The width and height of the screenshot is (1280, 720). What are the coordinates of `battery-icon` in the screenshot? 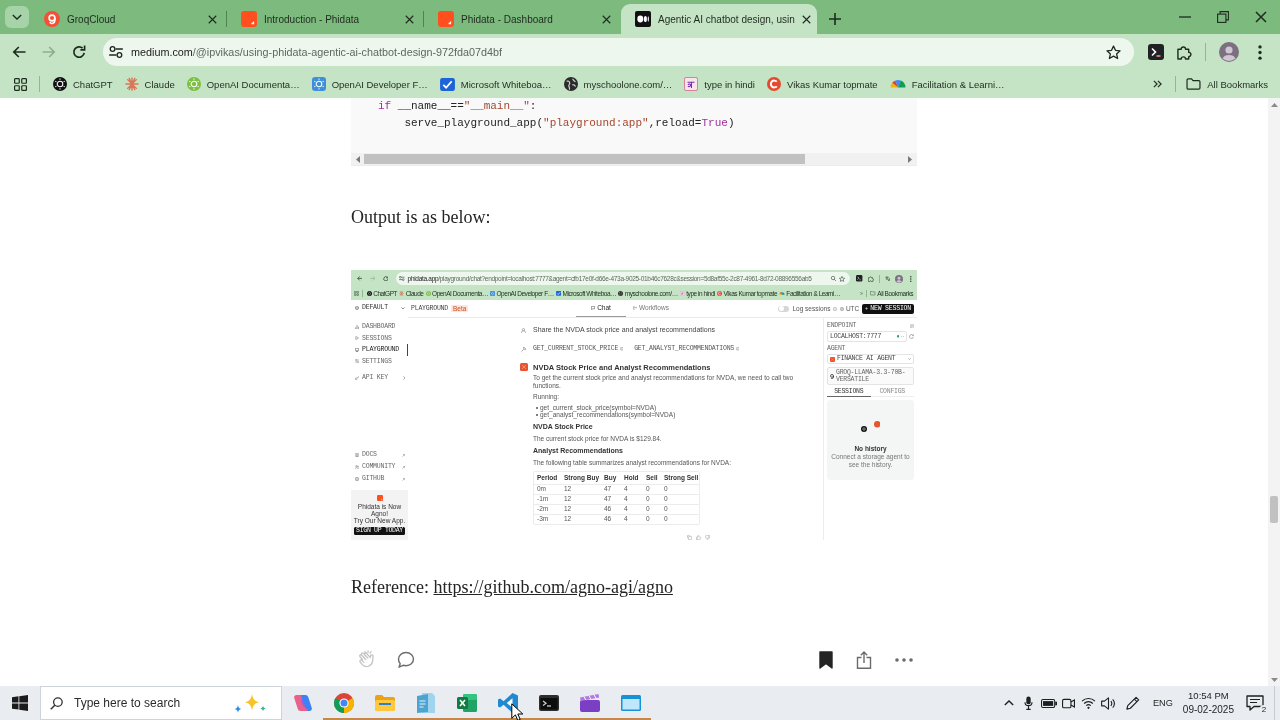 It's located at (1048, 703).